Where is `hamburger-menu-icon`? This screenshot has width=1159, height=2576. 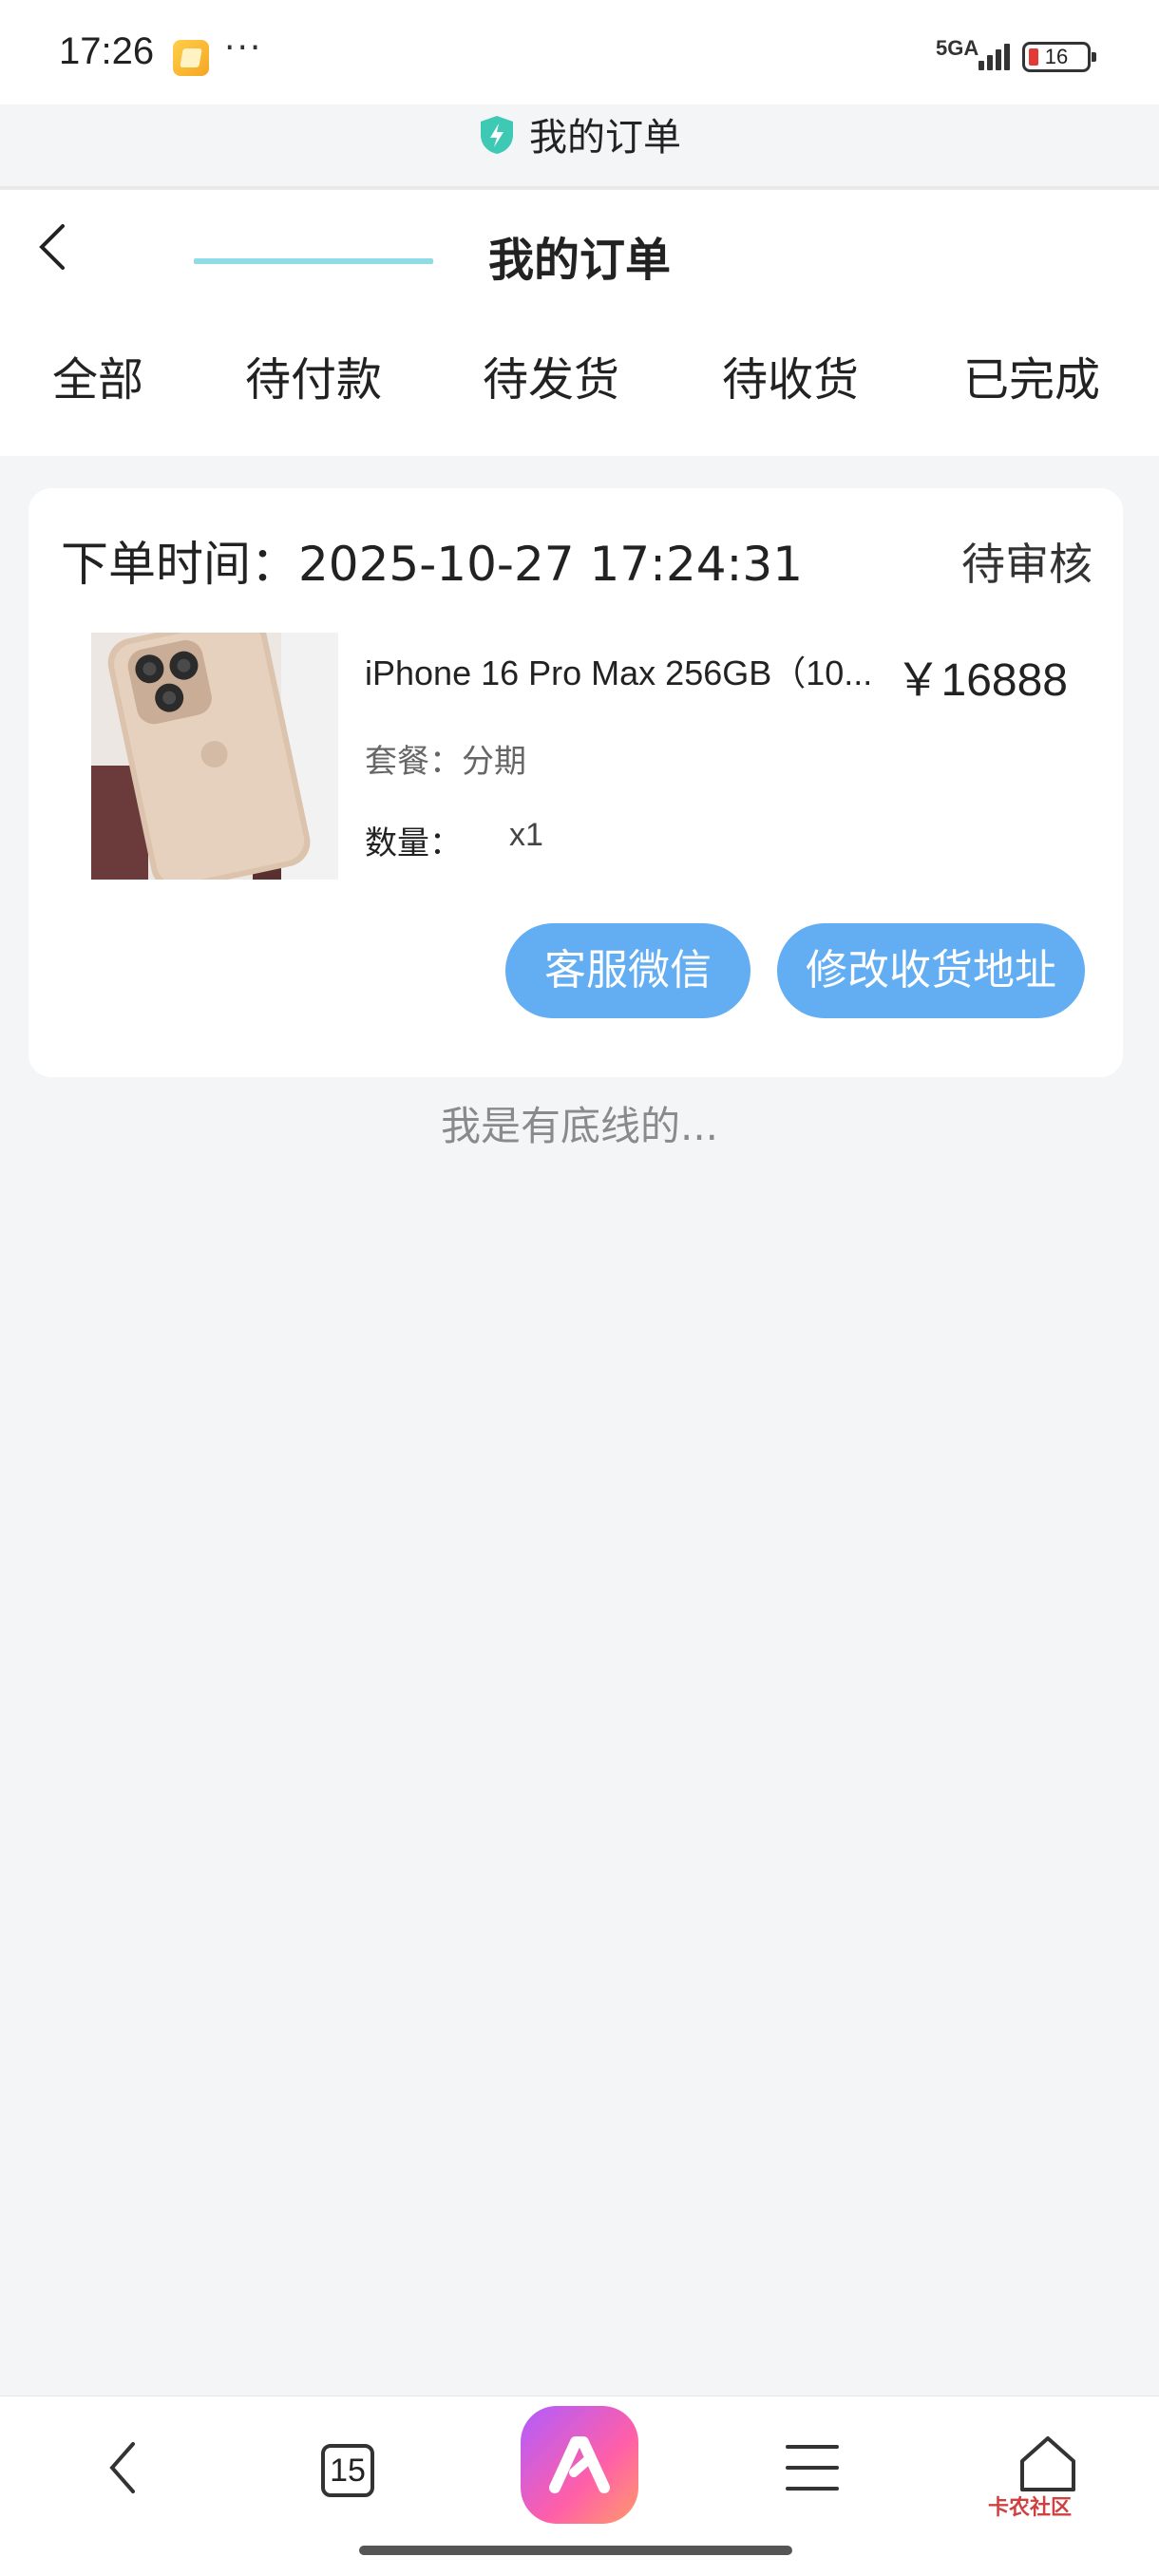
hamburger-menu-icon is located at coordinates (812, 2468).